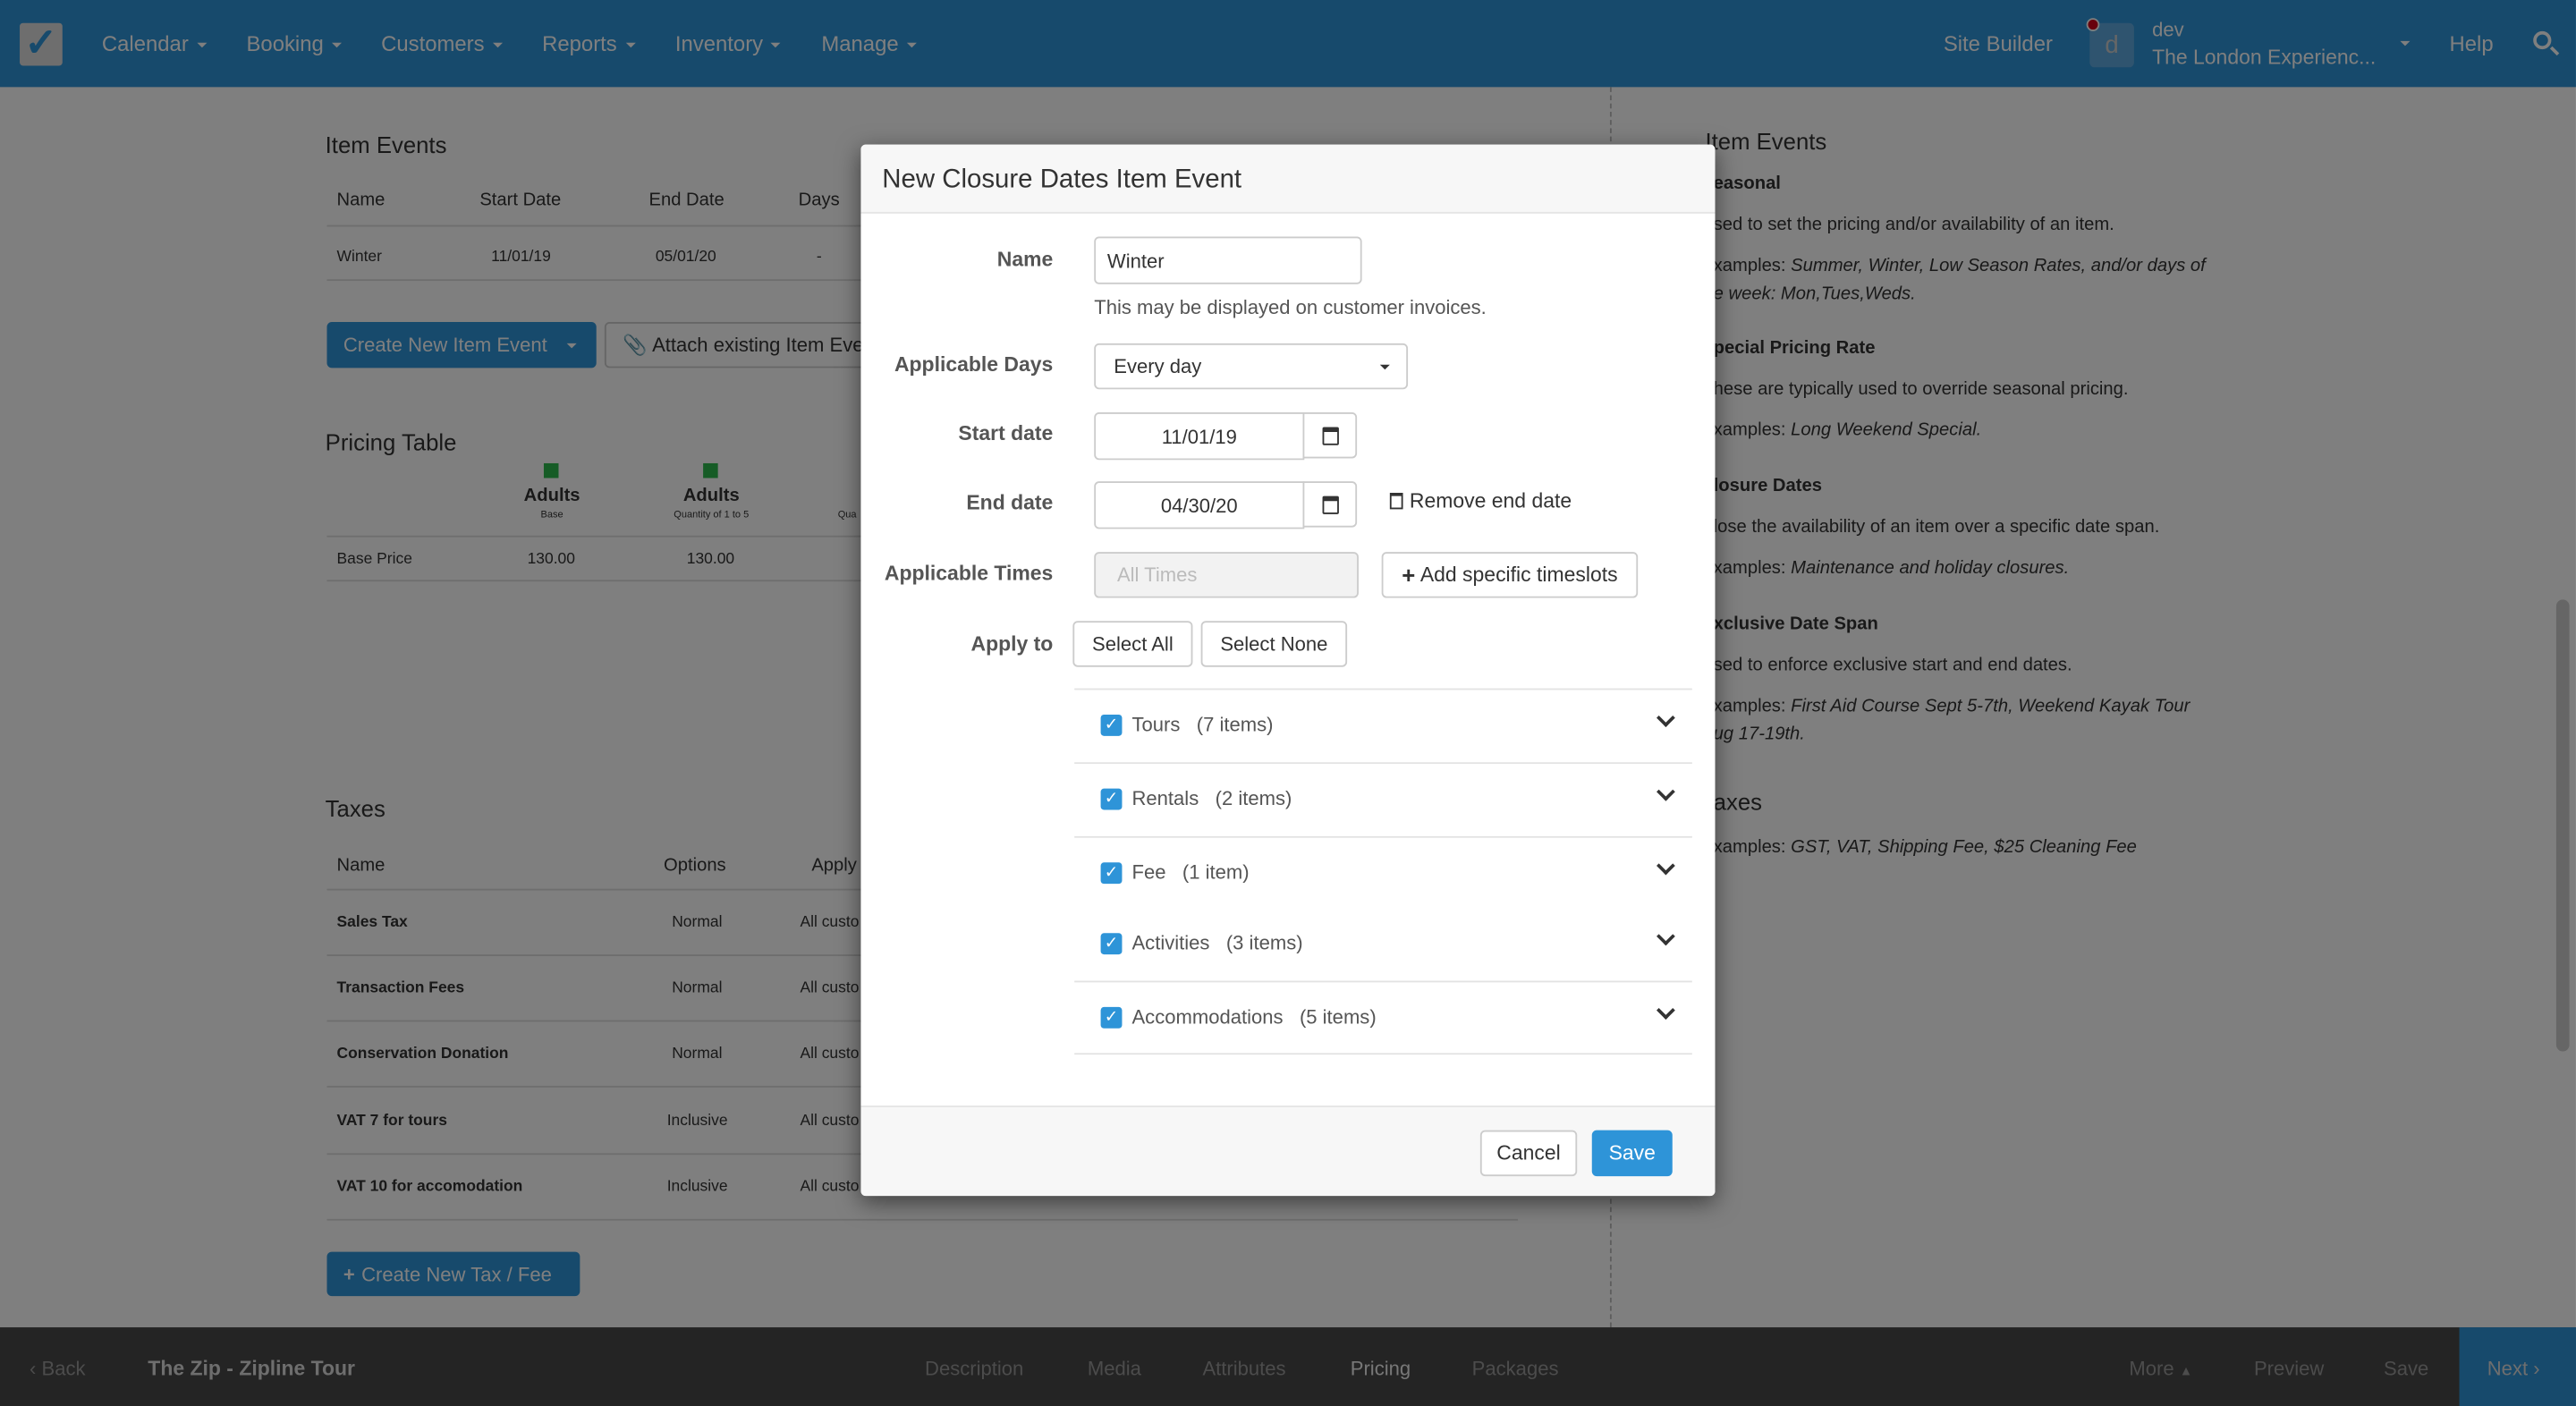 This screenshot has width=2576, height=1406. What do you see at coordinates (1253, 798) in the screenshot?
I see `category-count: (2 items)` at bounding box center [1253, 798].